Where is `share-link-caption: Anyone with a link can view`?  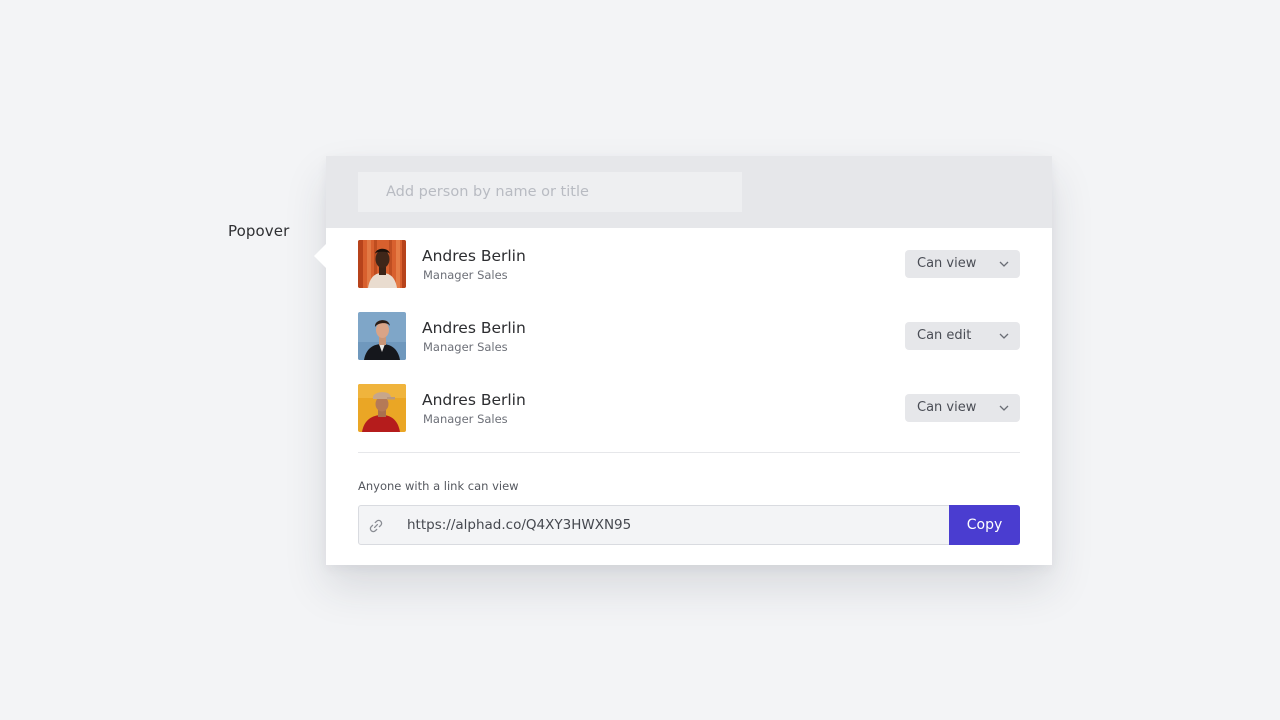
share-link-caption: Anyone with a link can view is located at coordinates (438, 486).